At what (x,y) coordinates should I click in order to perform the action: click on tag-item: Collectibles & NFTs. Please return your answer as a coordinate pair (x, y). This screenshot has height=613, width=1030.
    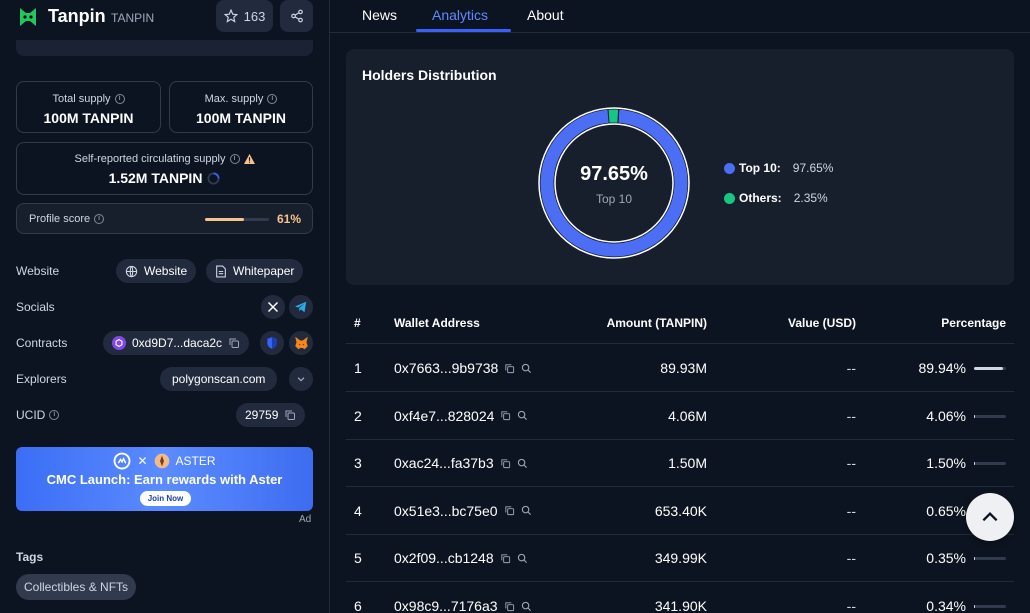
    Looking at the image, I should click on (76, 587).